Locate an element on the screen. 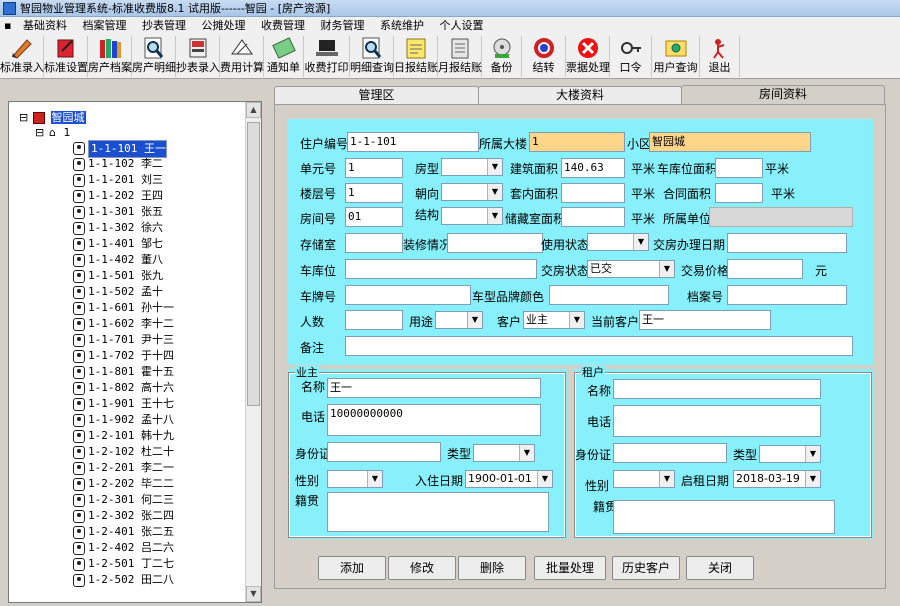 Image resolution: width=900 pixels, height=606 pixels. use-status-select: ▼ is located at coordinates (618, 242).